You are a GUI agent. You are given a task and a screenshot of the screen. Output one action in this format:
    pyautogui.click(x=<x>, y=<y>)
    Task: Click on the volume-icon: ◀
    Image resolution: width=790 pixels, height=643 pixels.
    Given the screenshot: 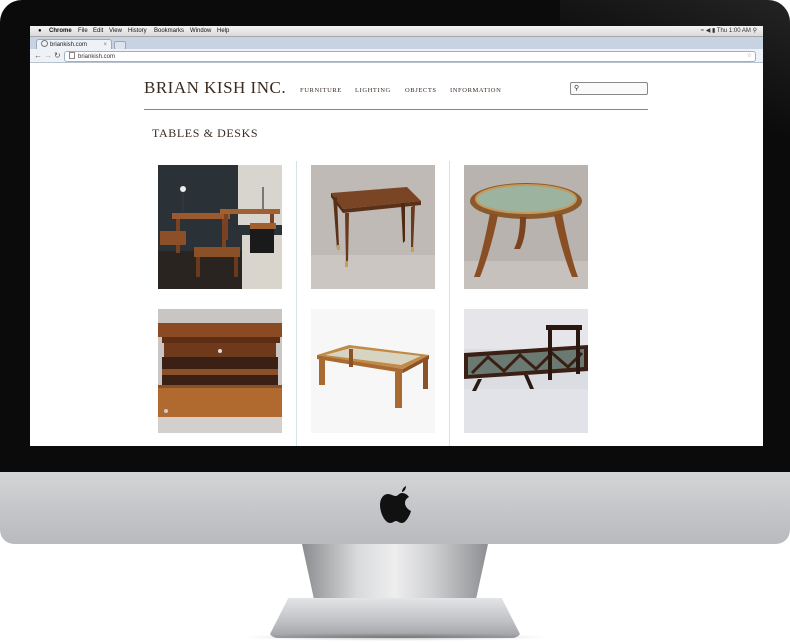 What is the action you would take?
    pyautogui.click(x=708, y=31)
    